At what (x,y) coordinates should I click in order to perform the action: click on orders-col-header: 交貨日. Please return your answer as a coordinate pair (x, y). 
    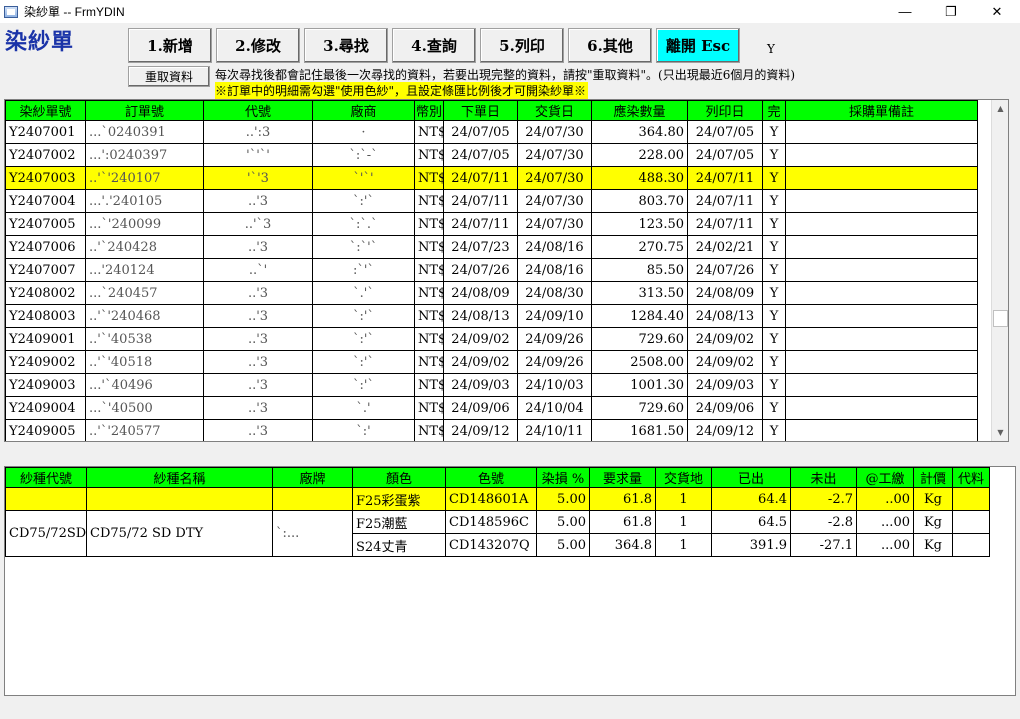
    Looking at the image, I should click on (554, 110).